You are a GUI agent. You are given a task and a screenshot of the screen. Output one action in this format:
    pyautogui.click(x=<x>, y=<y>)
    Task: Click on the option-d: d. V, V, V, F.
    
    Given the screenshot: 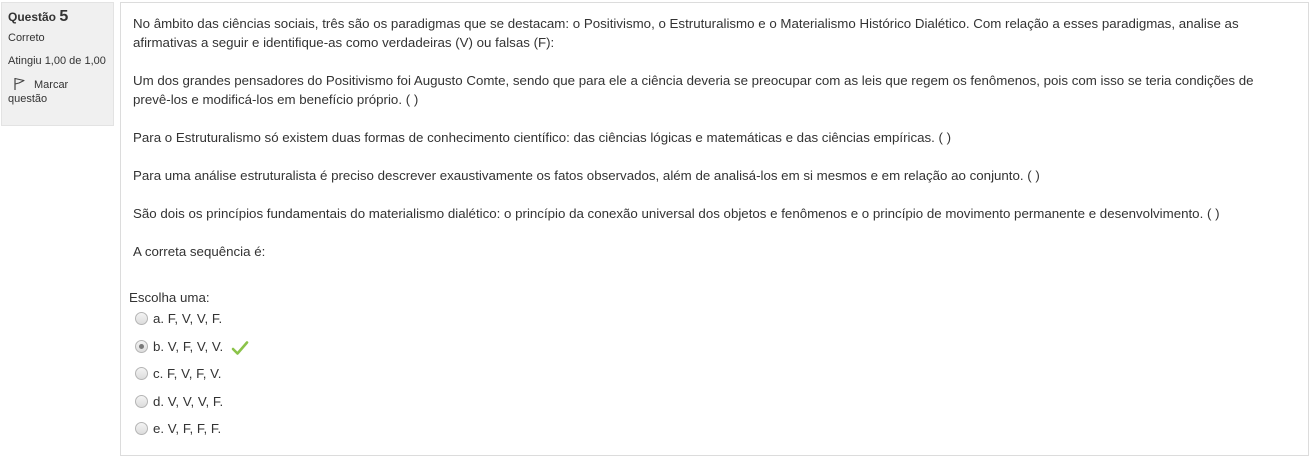 What is the action you would take?
    pyautogui.click(x=429, y=407)
    